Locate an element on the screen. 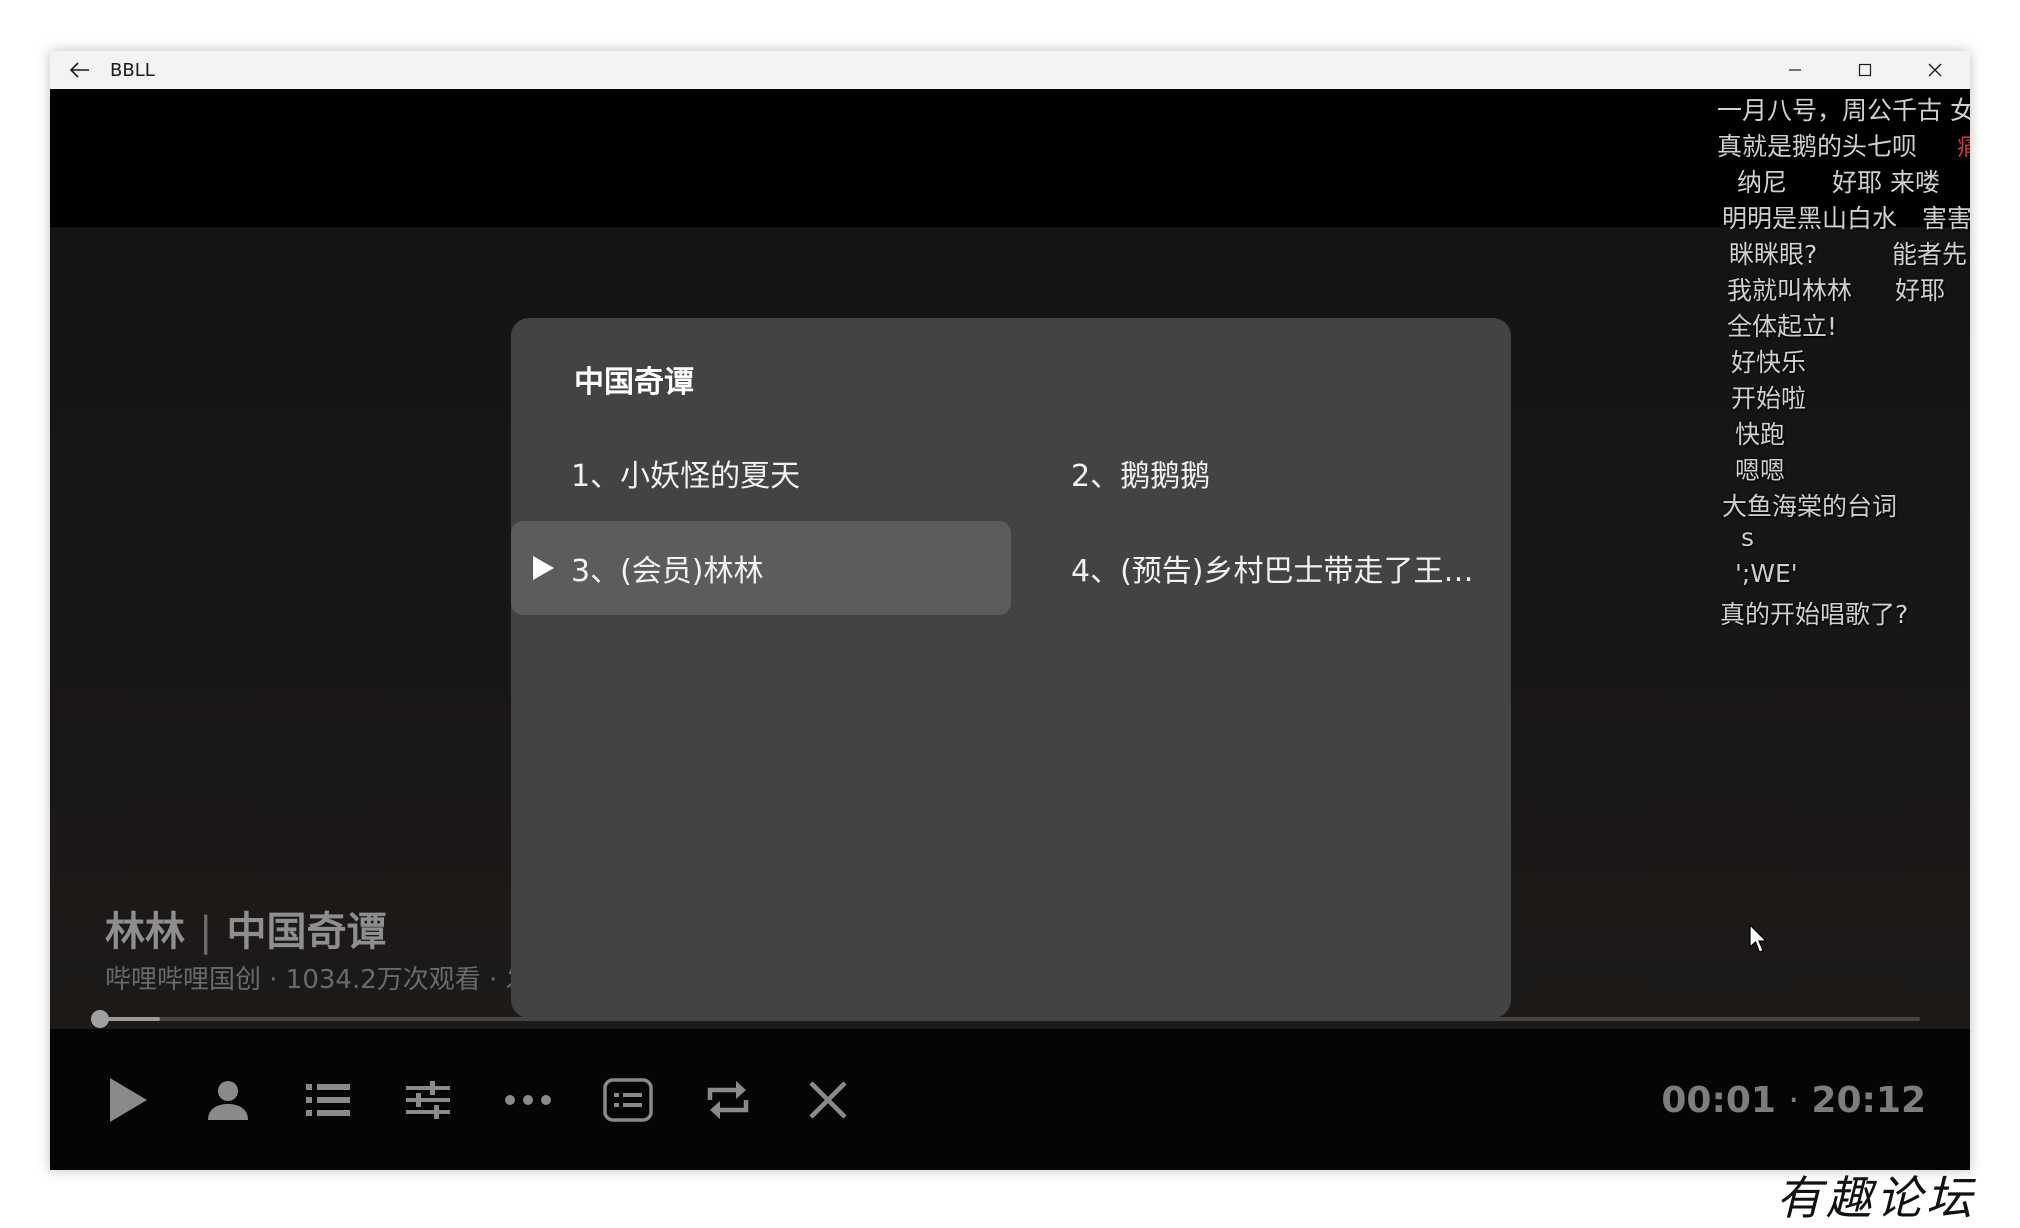 The width and height of the screenshot is (2020, 1228). time-display: 00:01 · 20:12 is located at coordinates (1793, 1100).